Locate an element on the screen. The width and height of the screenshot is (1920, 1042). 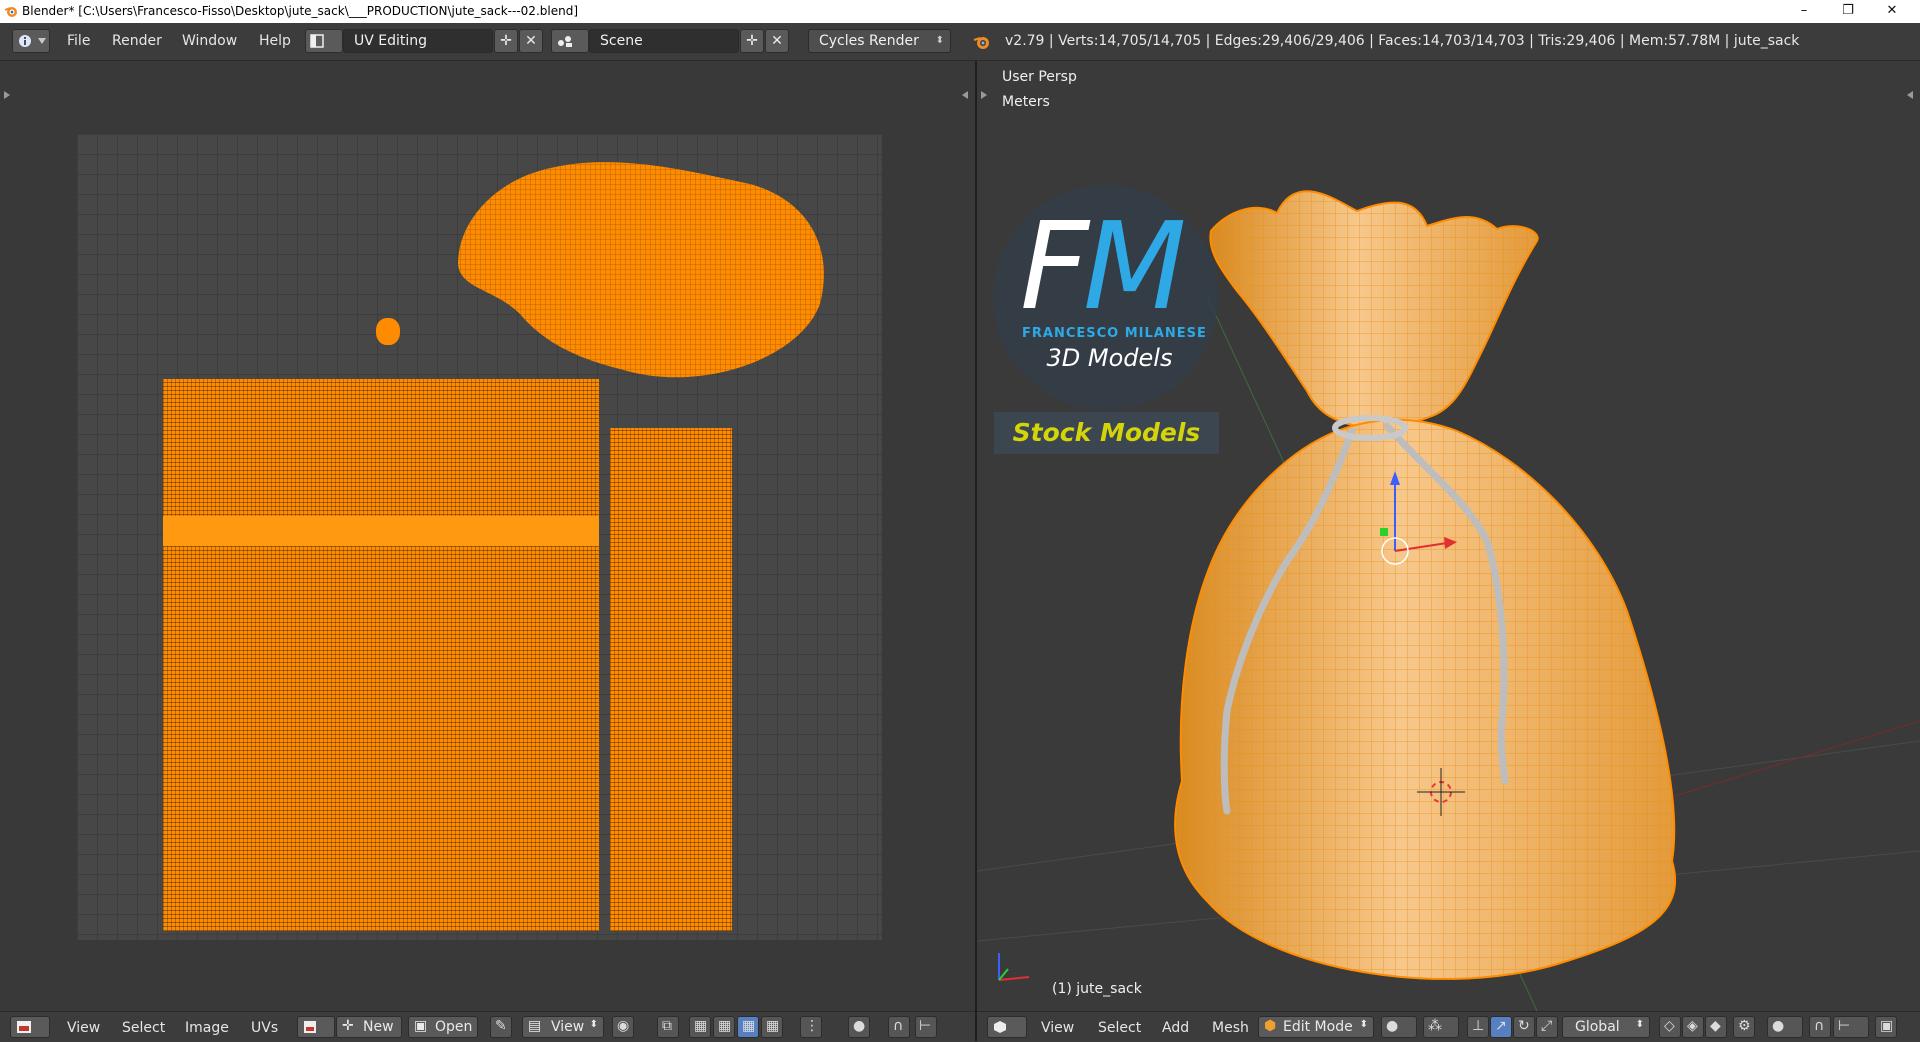
rotate-manipulator-button: ↻ is located at coordinates (1524, 1027).